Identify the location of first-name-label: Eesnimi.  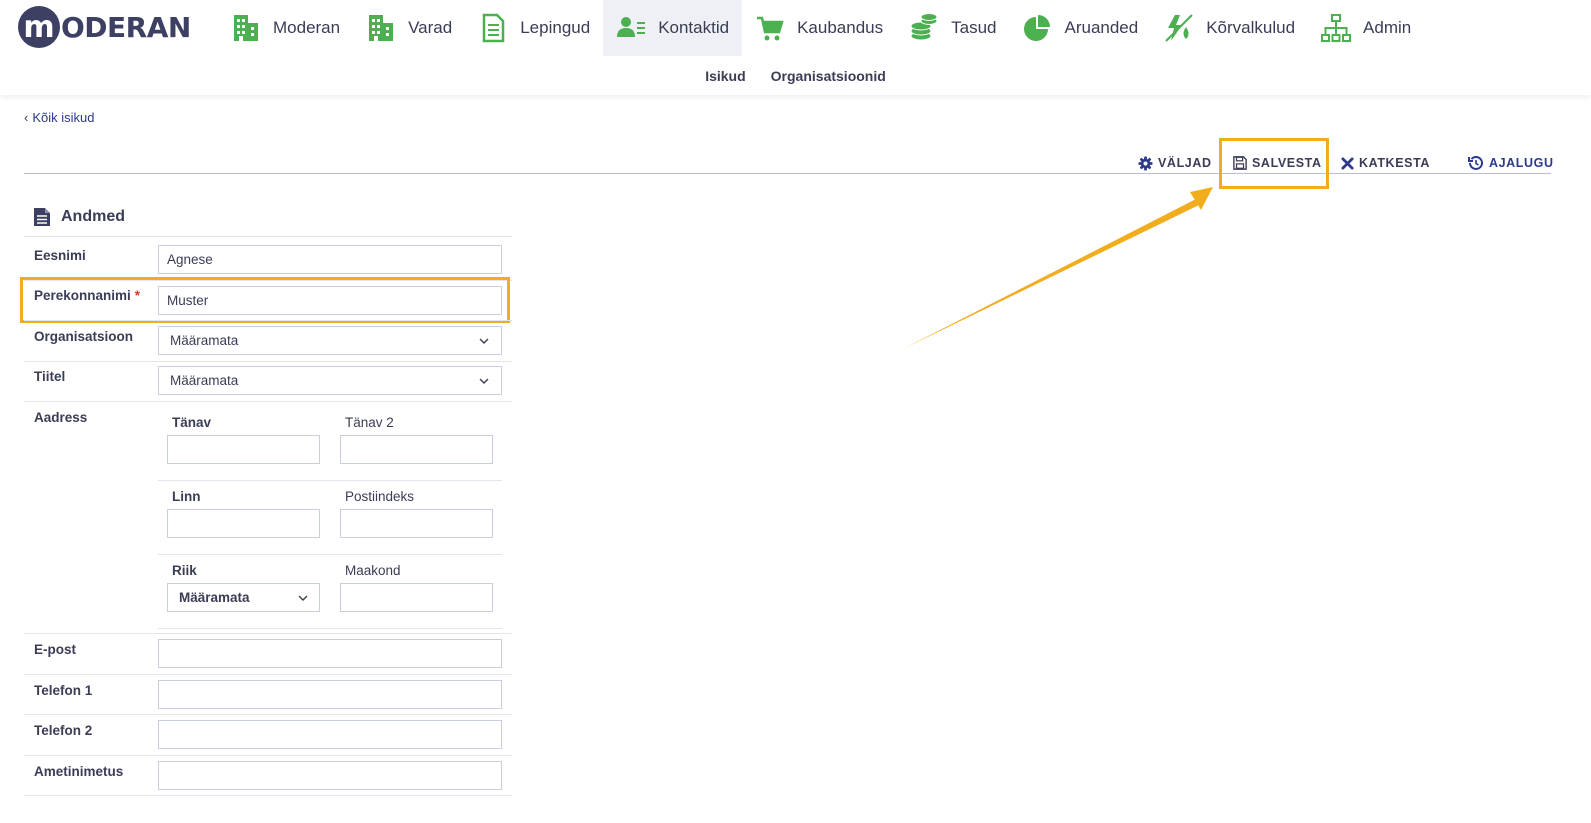
(60, 255).